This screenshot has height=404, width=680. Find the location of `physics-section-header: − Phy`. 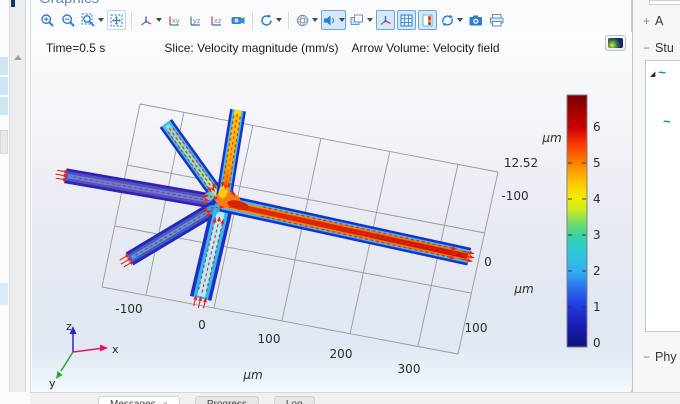

physics-section-header: − Phy is located at coordinates (660, 357).